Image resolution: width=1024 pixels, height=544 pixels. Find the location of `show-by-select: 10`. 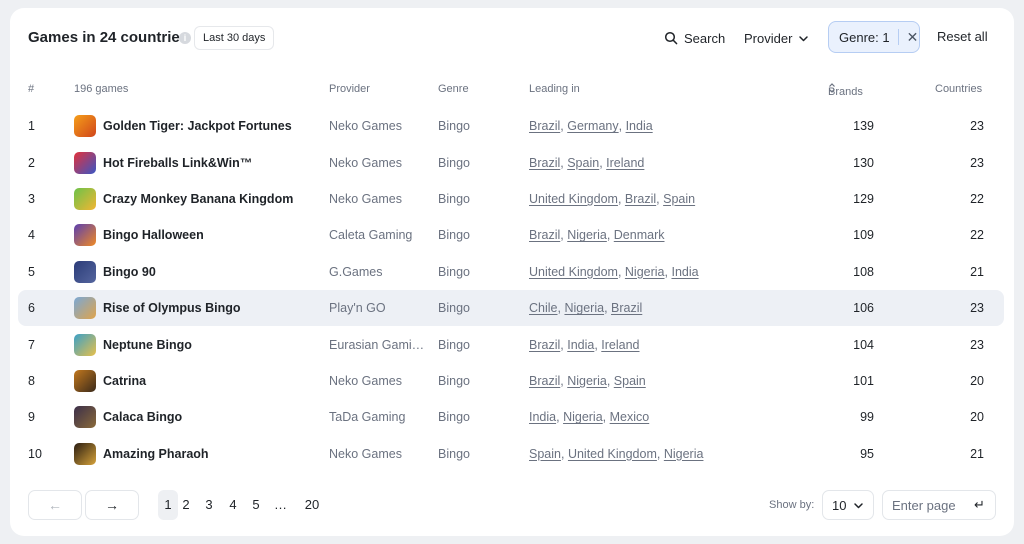

show-by-select: 10 is located at coordinates (848, 505).